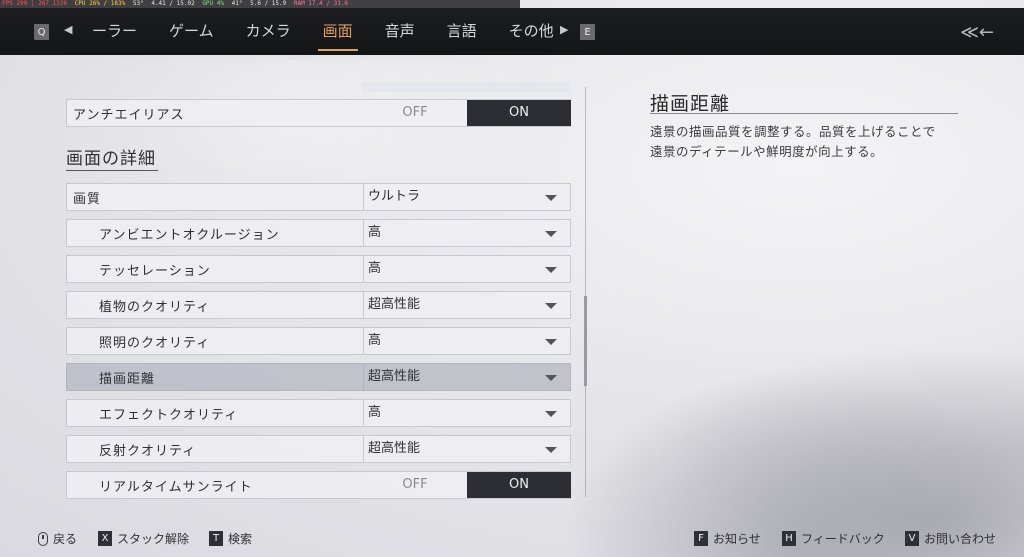 Image resolution: width=1024 pixels, height=557 pixels. What do you see at coordinates (737, 539) in the screenshot?
I see `footer-news-label: お知らせ` at bounding box center [737, 539].